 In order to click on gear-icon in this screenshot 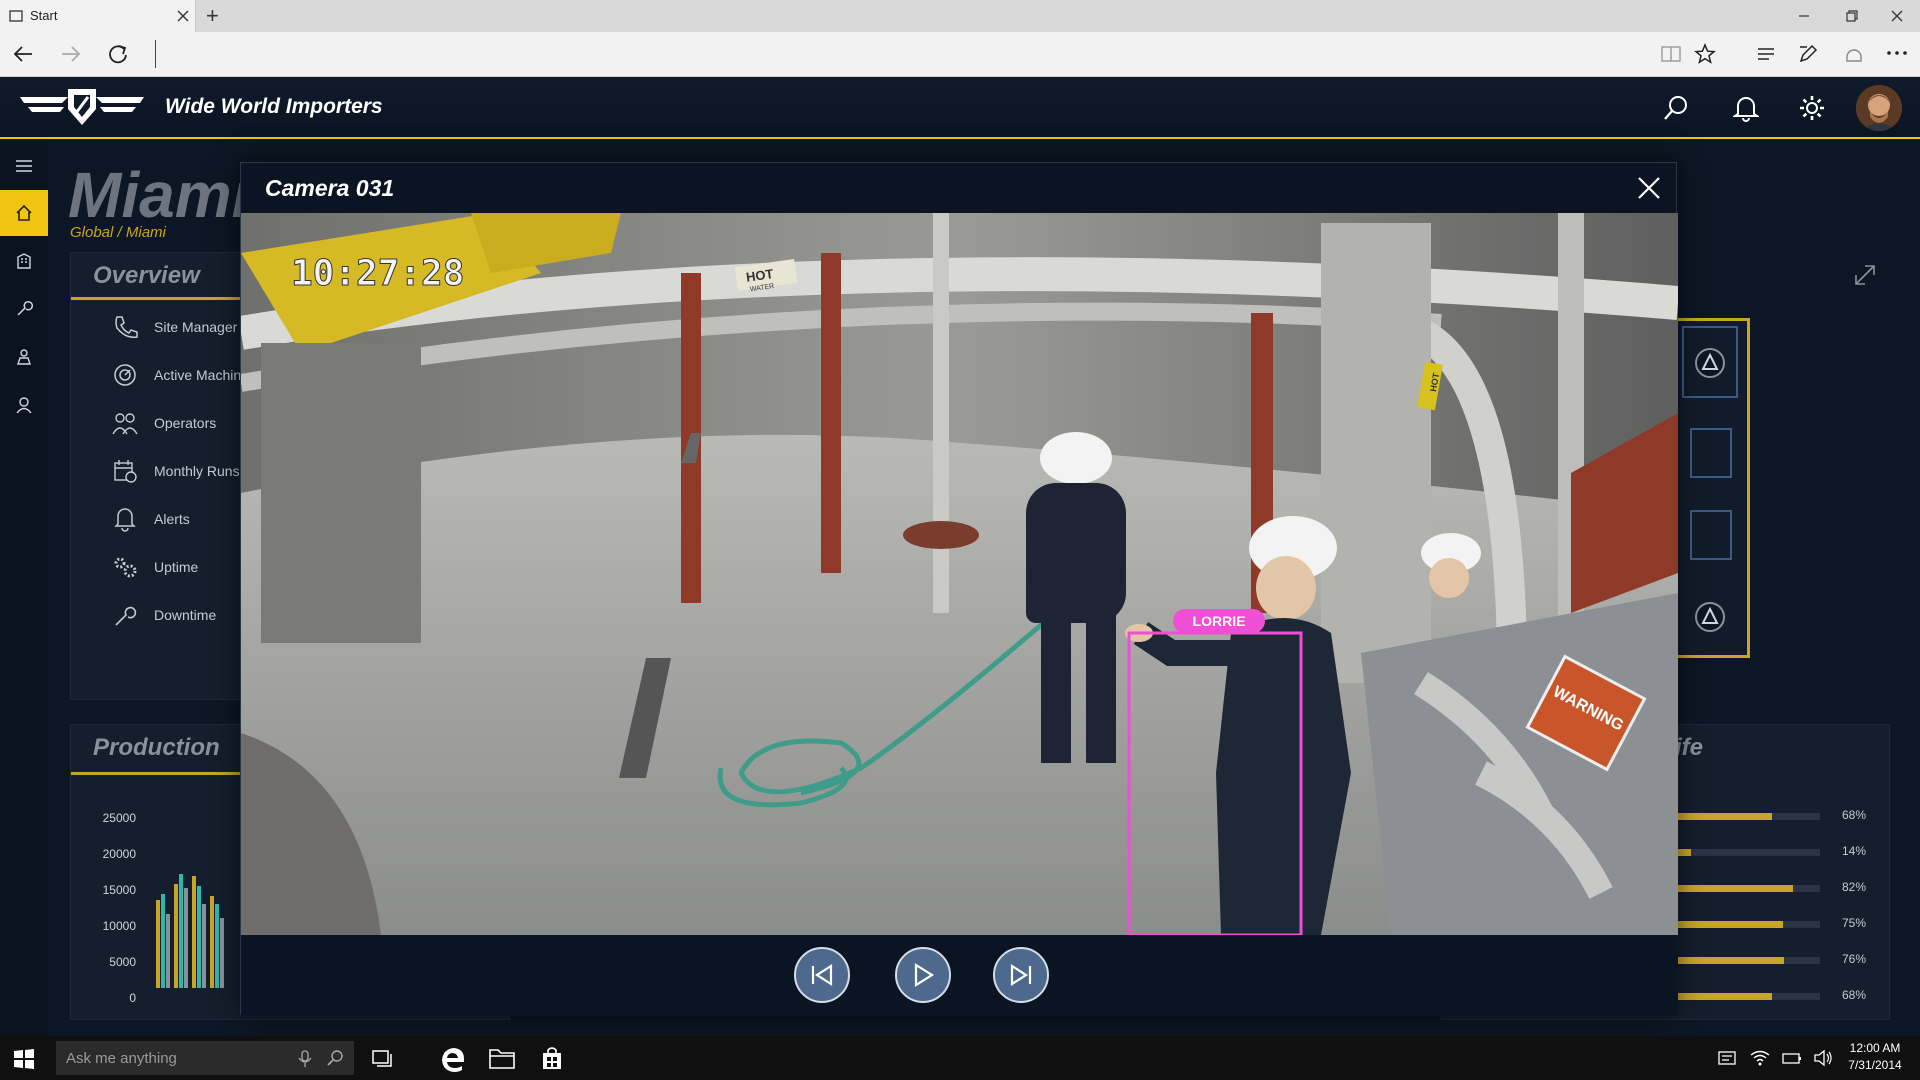, I will do `click(1812, 108)`.